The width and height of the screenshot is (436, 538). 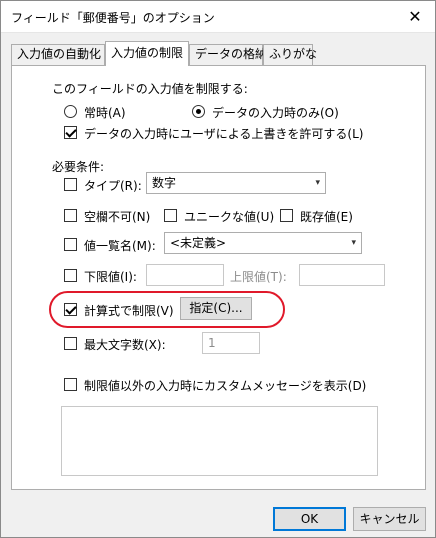 What do you see at coordinates (342, 275) in the screenshot?
I see `max-value-input` at bounding box center [342, 275].